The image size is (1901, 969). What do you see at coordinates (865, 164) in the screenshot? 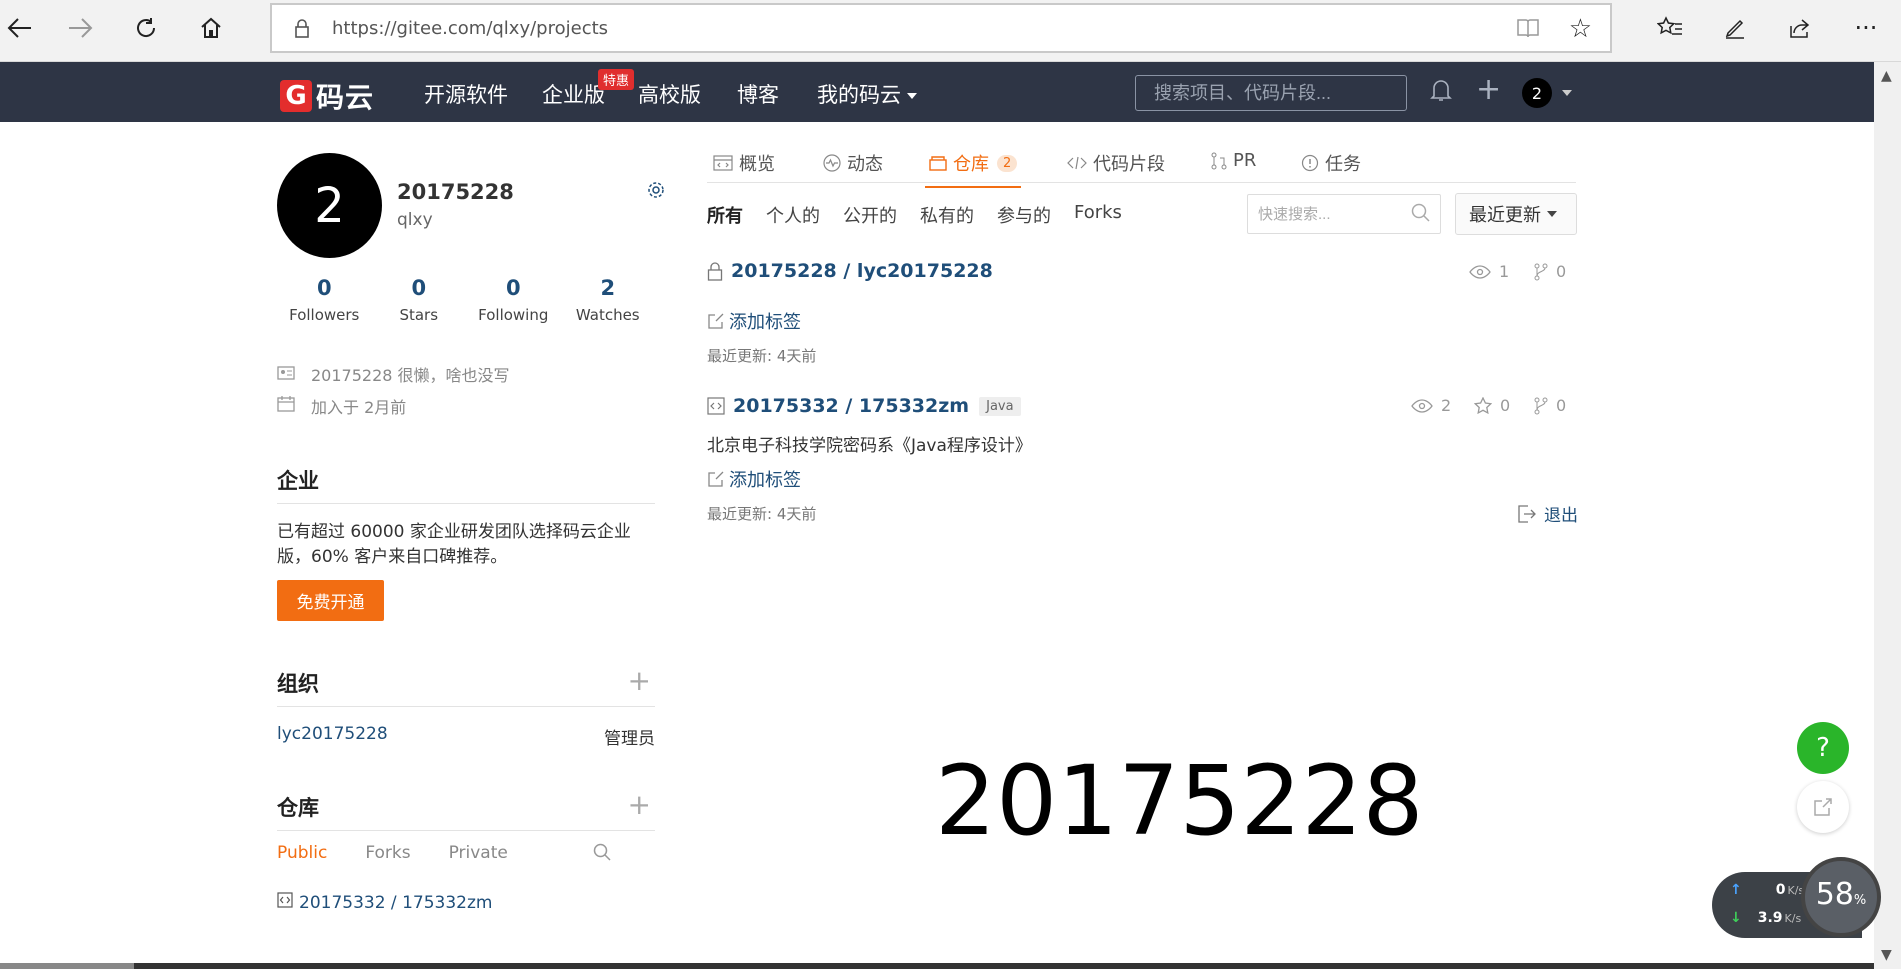
I see `tab-label: 动态` at bounding box center [865, 164].